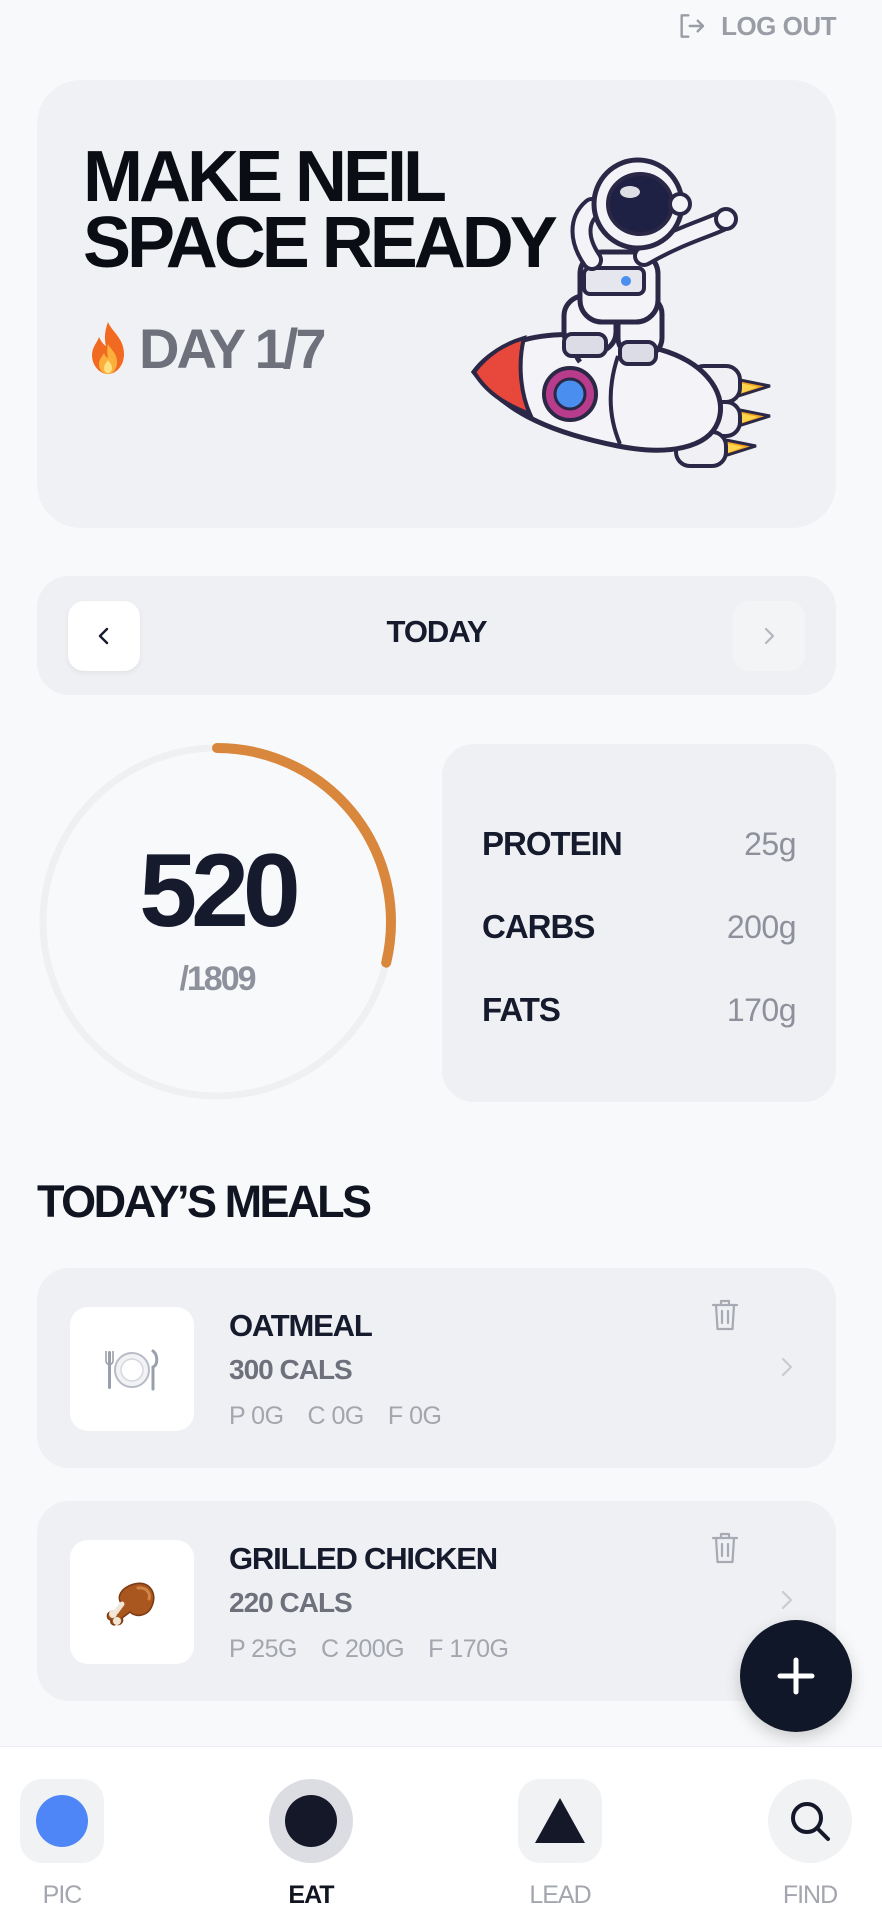 This screenshot has height=1926, width=882. Describe the element at coordinates (256, 1416) in the screenshot. I see `meal-protein: P 0G` at that location.